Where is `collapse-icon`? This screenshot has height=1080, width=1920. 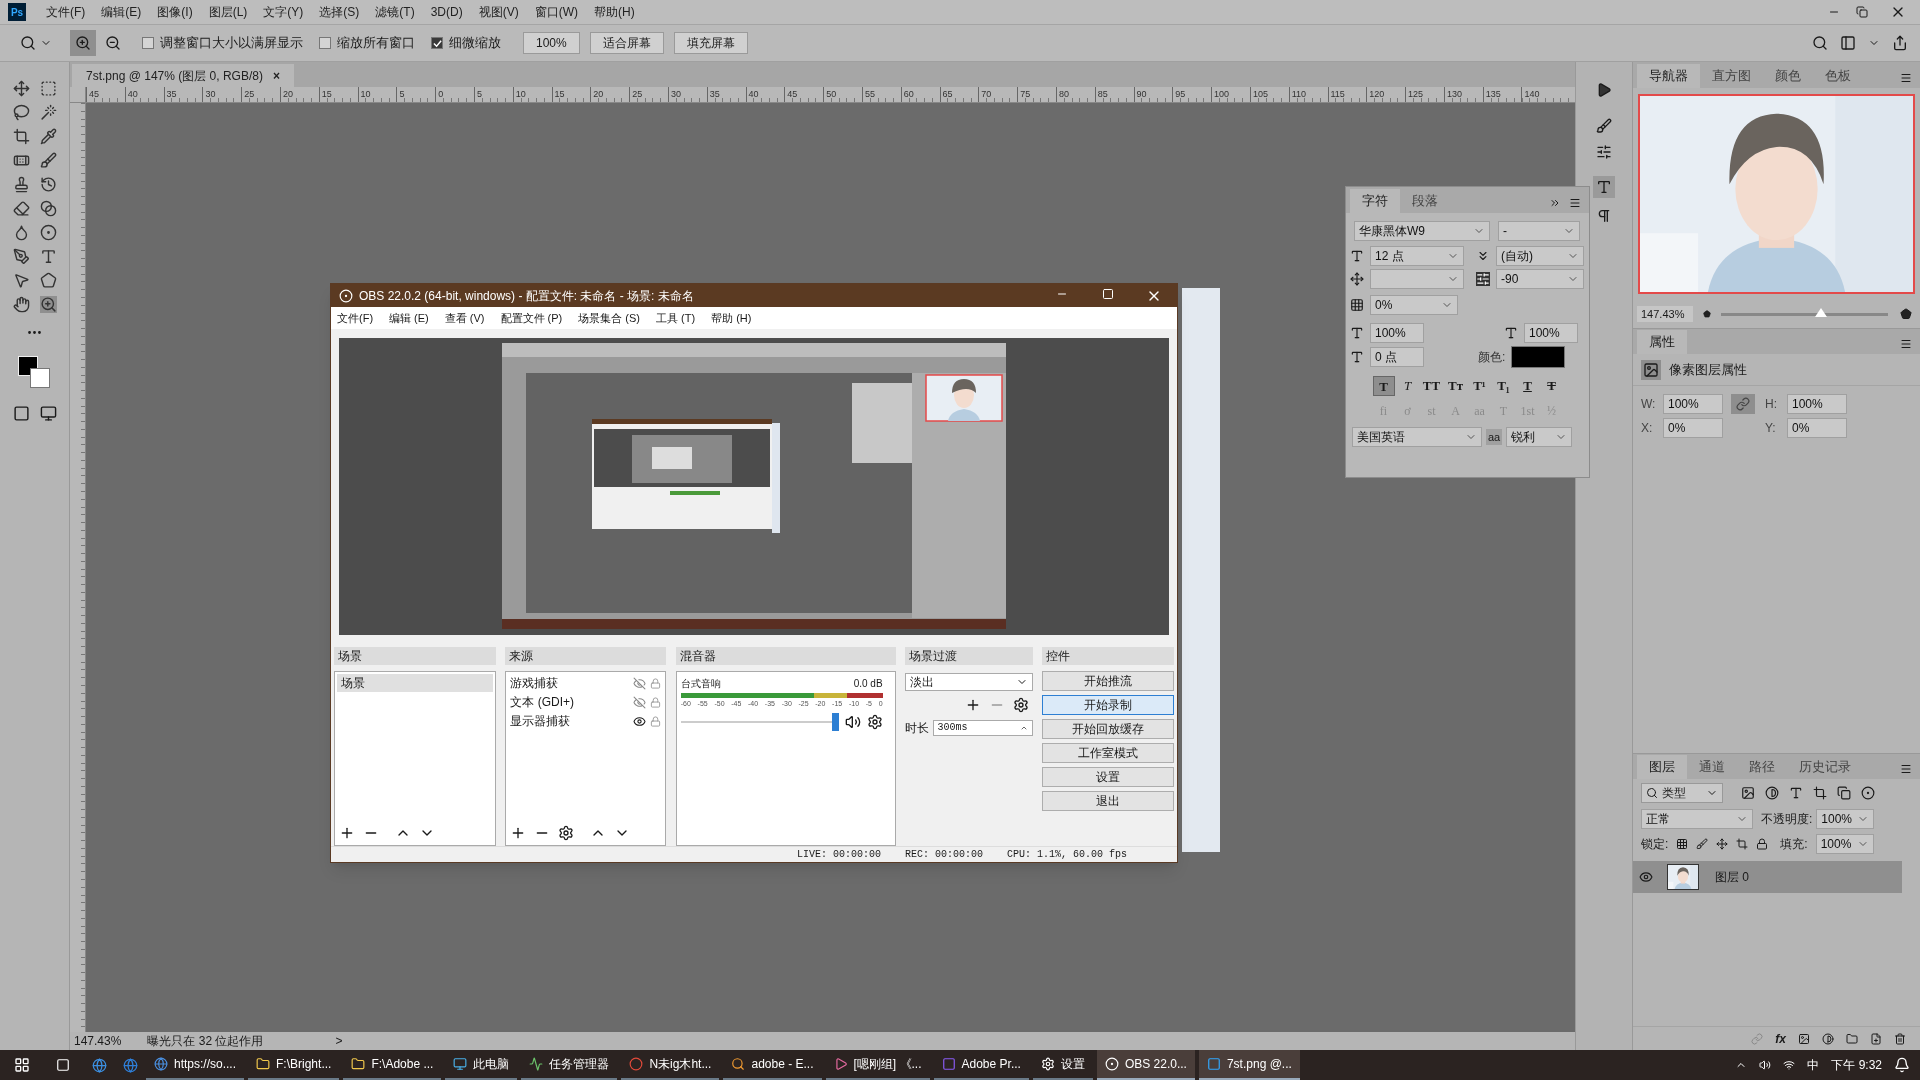
collapse-icon is located at coordinates (1555, 203).